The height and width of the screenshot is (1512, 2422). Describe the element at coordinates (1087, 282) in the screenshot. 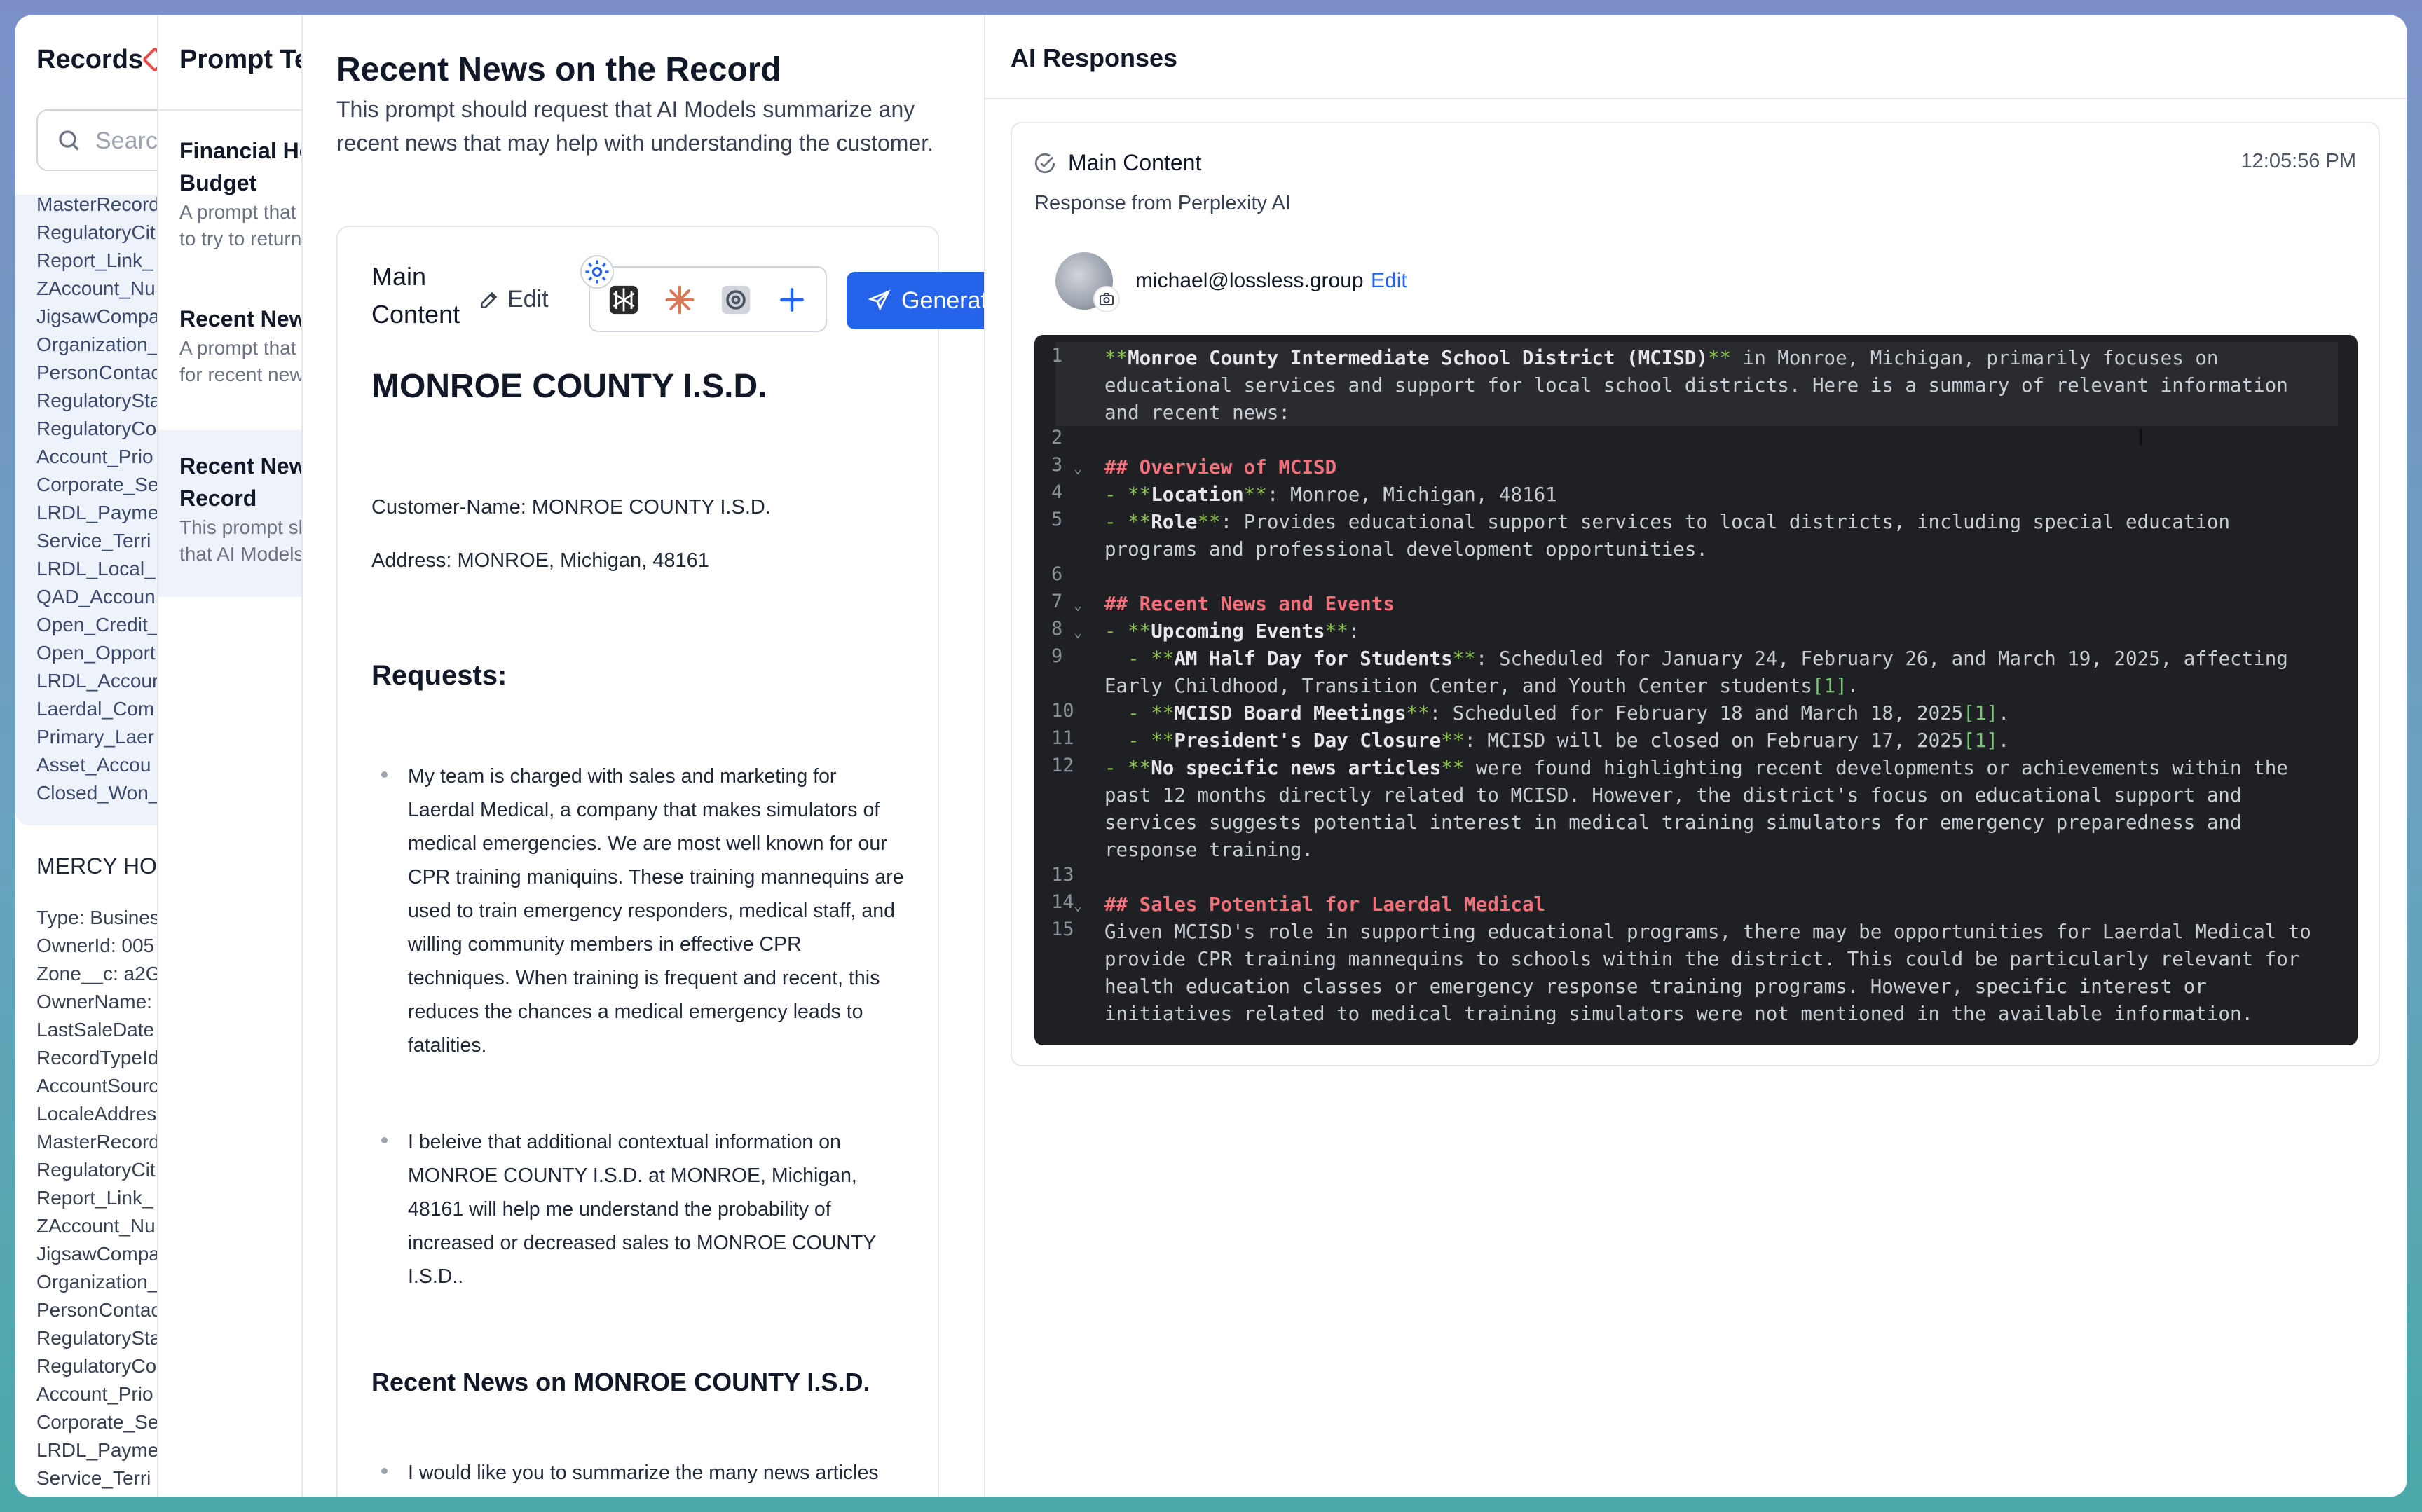

I see `avatar` at that location.